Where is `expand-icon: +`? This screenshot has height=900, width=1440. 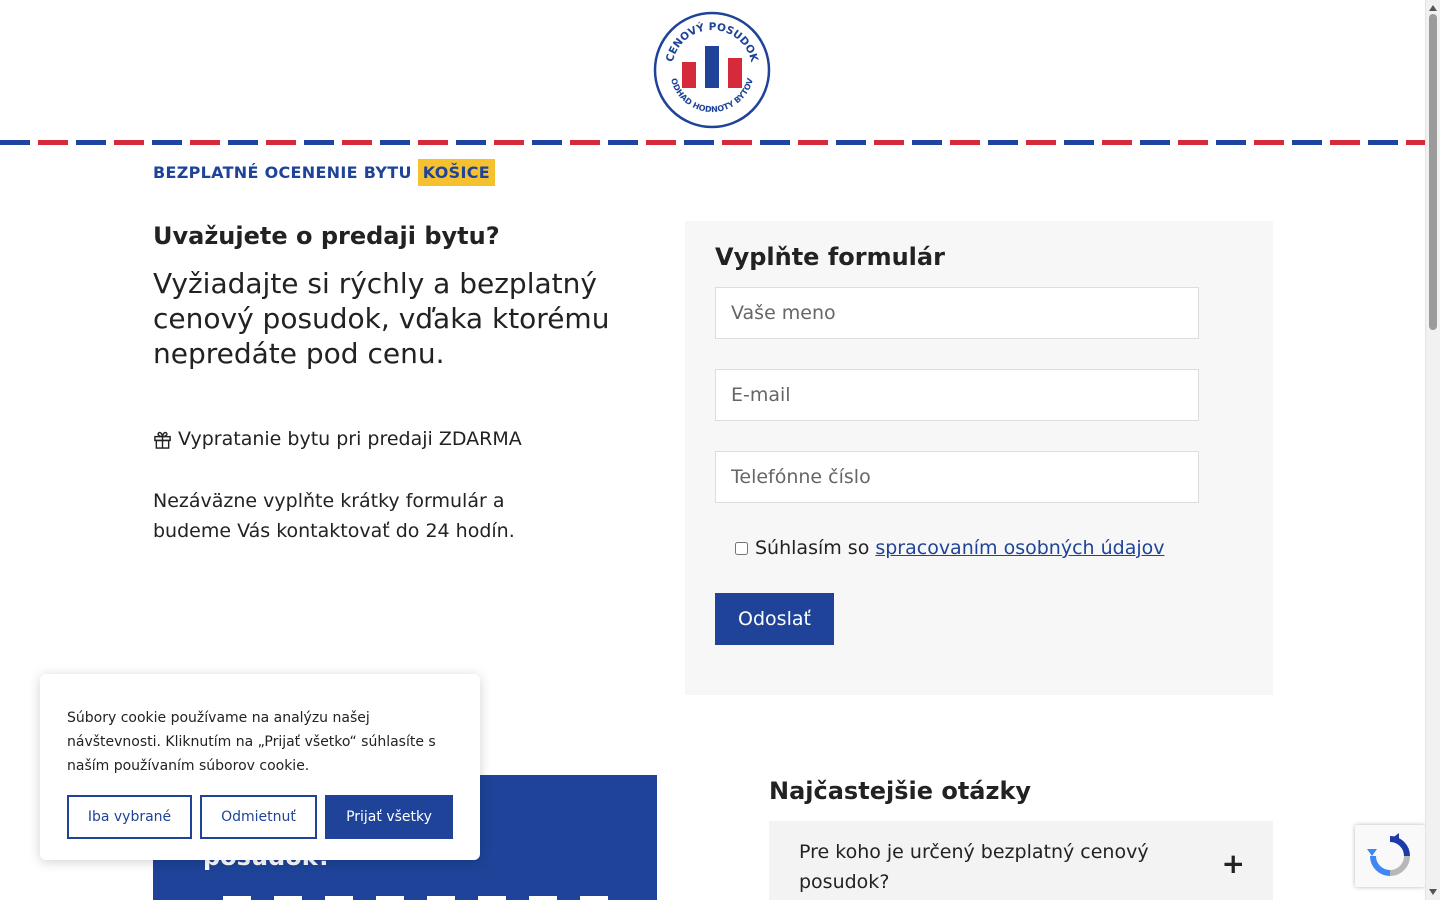
expand-icon: + is located at coordinates (1233, 864).